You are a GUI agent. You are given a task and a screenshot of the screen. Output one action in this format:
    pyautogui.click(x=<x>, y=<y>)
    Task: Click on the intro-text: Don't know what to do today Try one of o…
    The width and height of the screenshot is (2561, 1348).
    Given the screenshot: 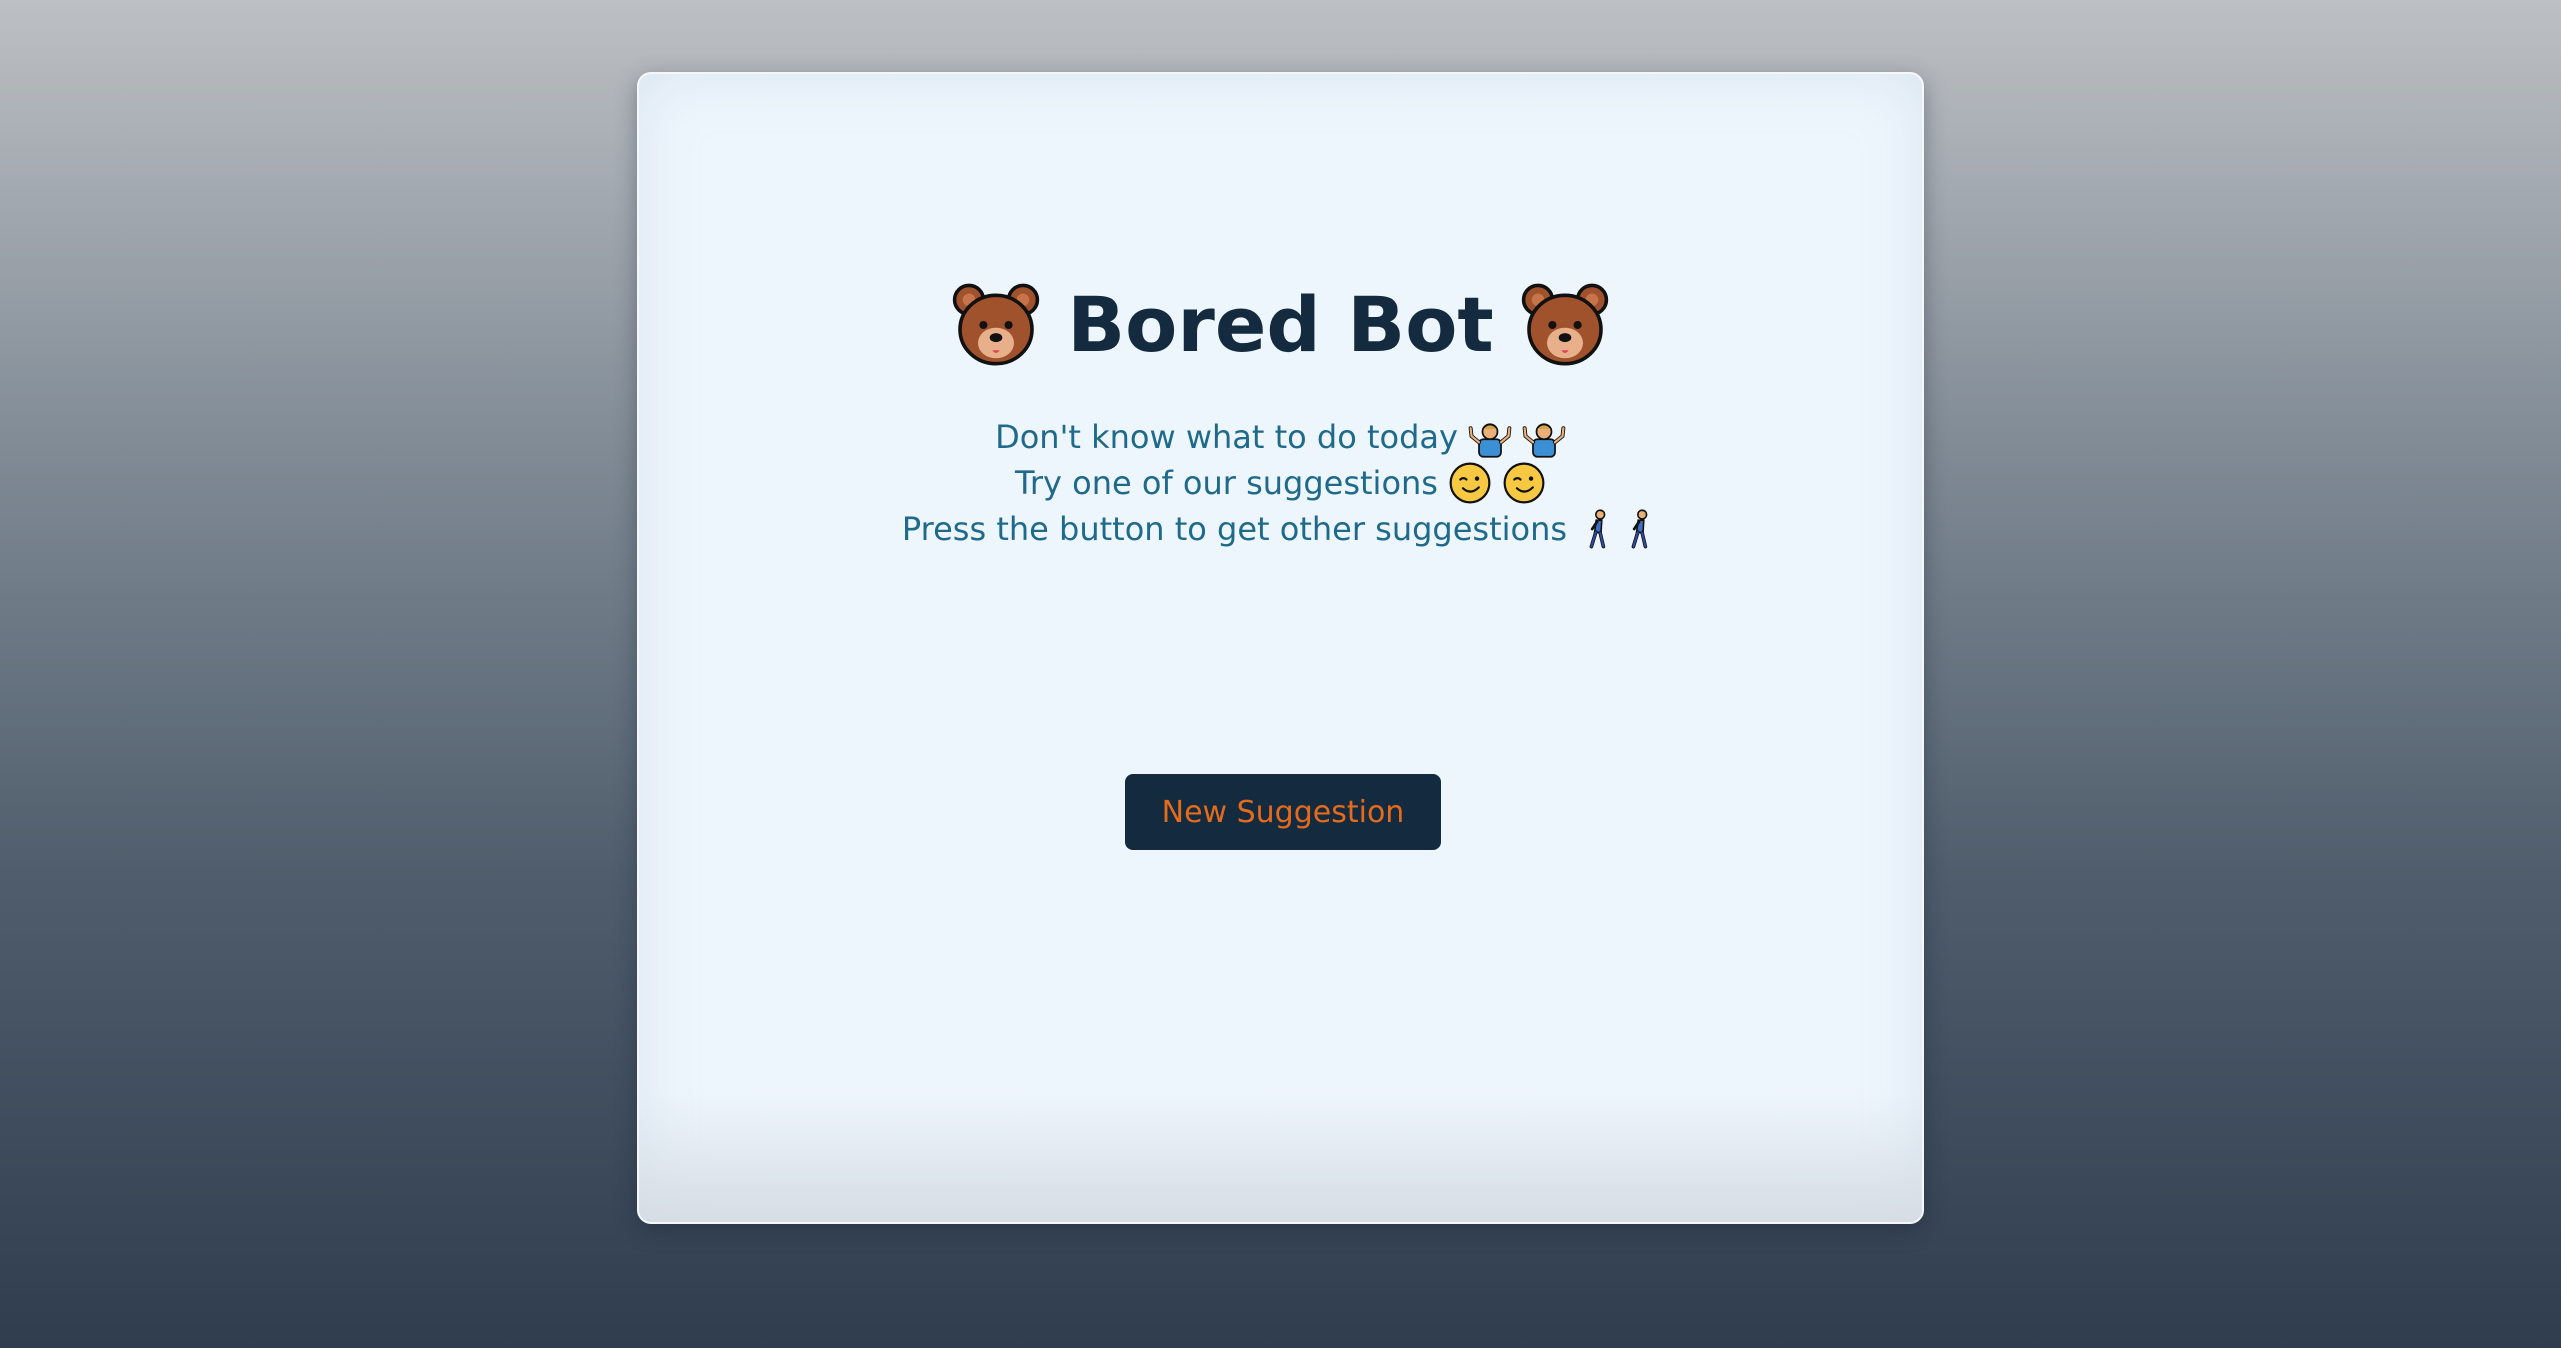 What is the action you would take?
    pyautogui.click(x=1280, y=483)
    